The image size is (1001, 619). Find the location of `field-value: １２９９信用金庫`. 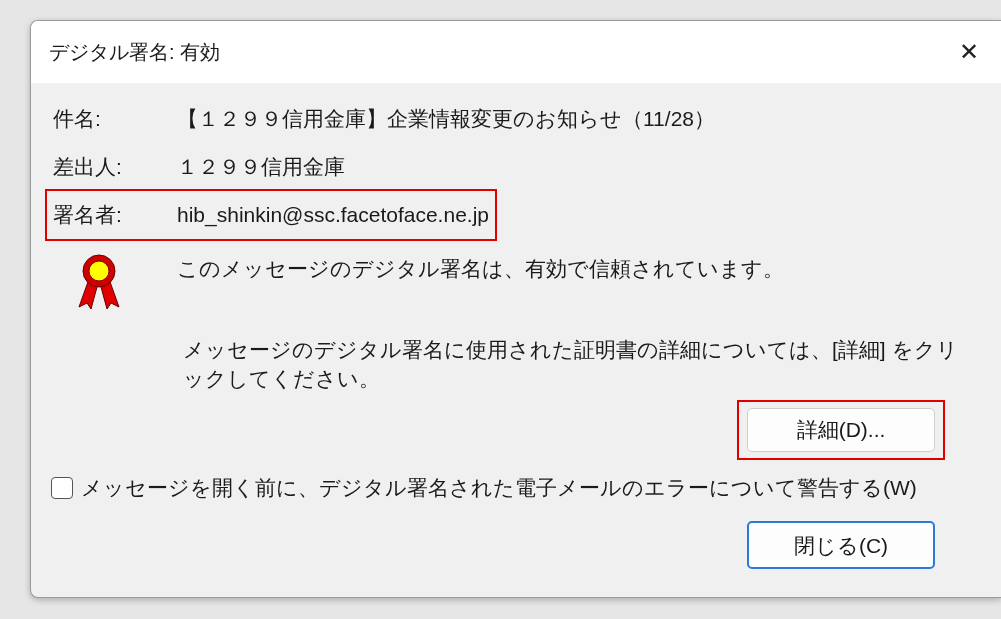

field-value: １２９９信用金庫 is located at coordinates (261, 167).